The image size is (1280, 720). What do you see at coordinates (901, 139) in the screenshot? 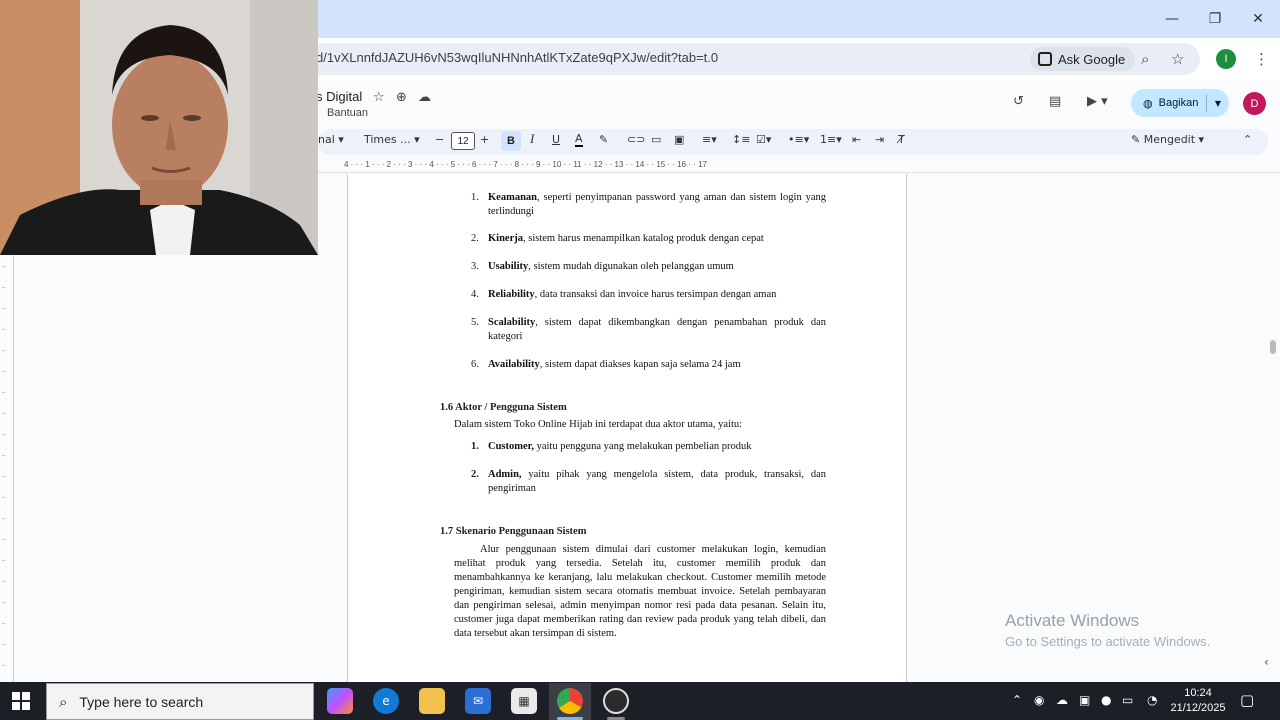
I see `clear-formatting-icon: T̸` at bounding box center [901, 139].